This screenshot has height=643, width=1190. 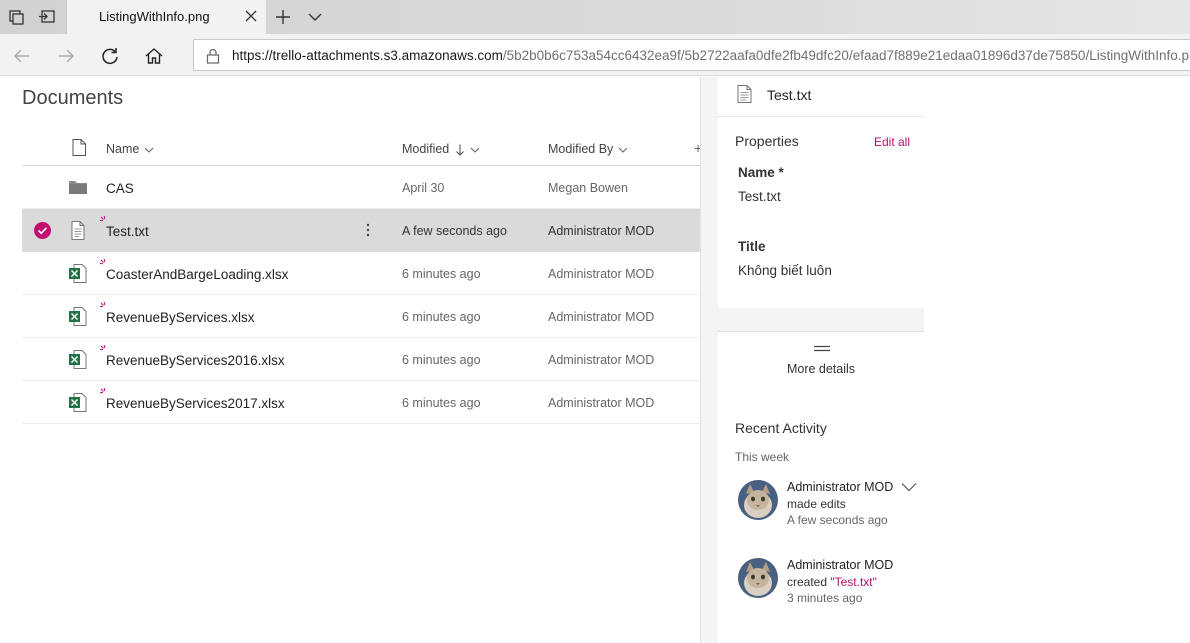 I want to click on more-details-button: More details, so click(x=821, y=369).